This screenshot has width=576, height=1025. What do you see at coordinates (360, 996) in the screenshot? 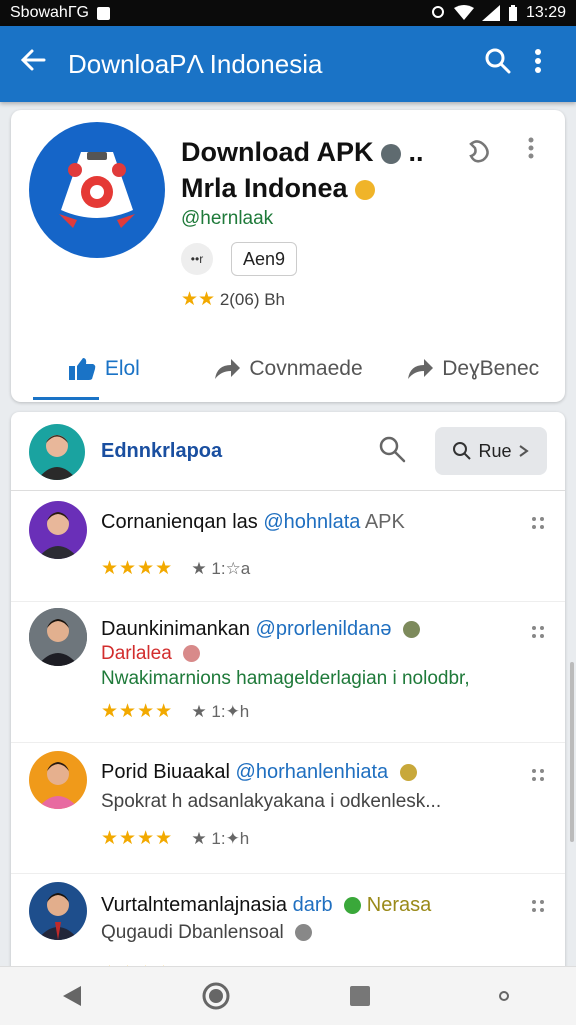
I see `nav-recents-button` at bounding box center [360, 996].